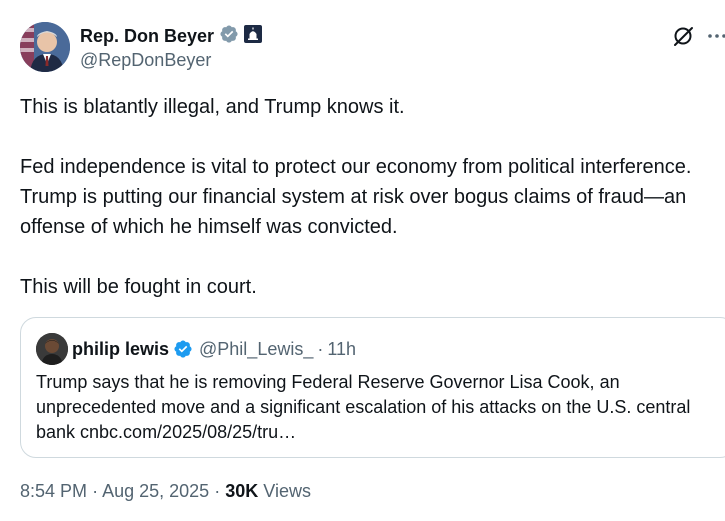 The image size is (725, 521). What do you see at coordinates (45, 47) in the screenshot?
I see `author-avatar` at bounding box center [45, 47].